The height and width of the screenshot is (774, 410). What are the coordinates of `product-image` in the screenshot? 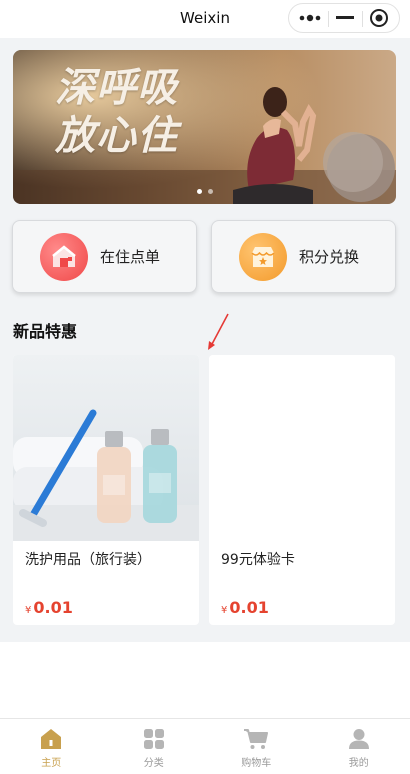 It's located at (106, 448).